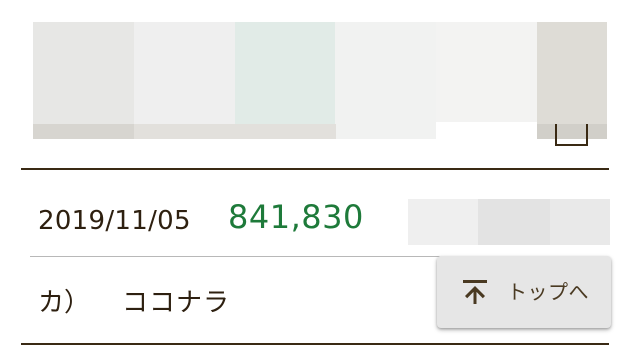  Describe the element at coordinates (320, 131) in the screenshot. I see `blurred-band` at that location.